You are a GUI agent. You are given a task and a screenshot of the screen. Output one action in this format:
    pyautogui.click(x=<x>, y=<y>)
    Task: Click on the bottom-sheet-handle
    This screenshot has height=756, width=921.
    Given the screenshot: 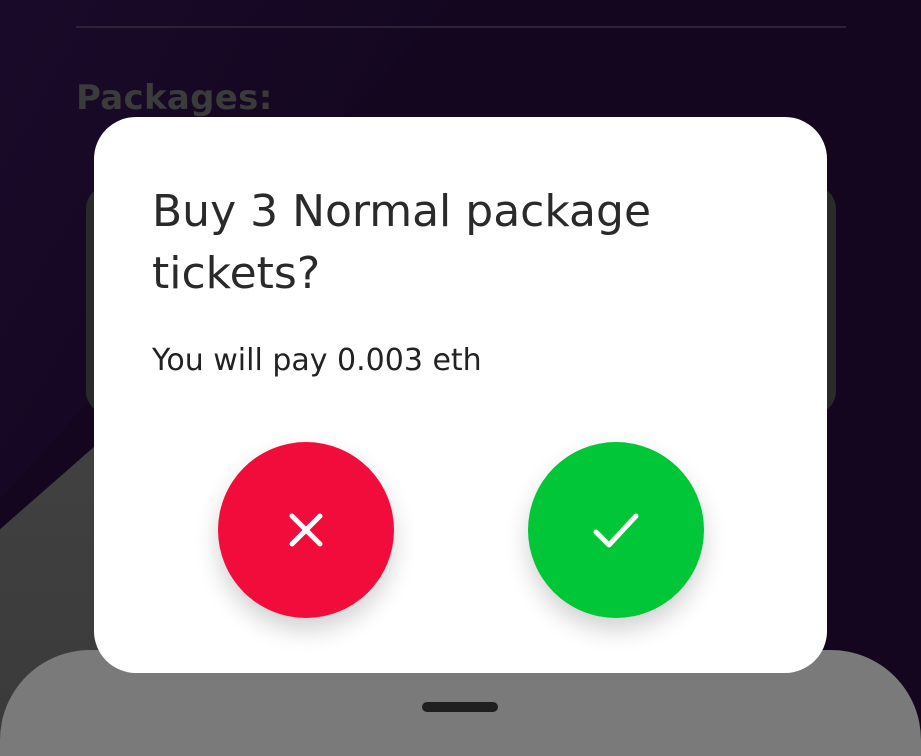 What is the action you would take?
    pyautogui.click(x=460, y=707)
    